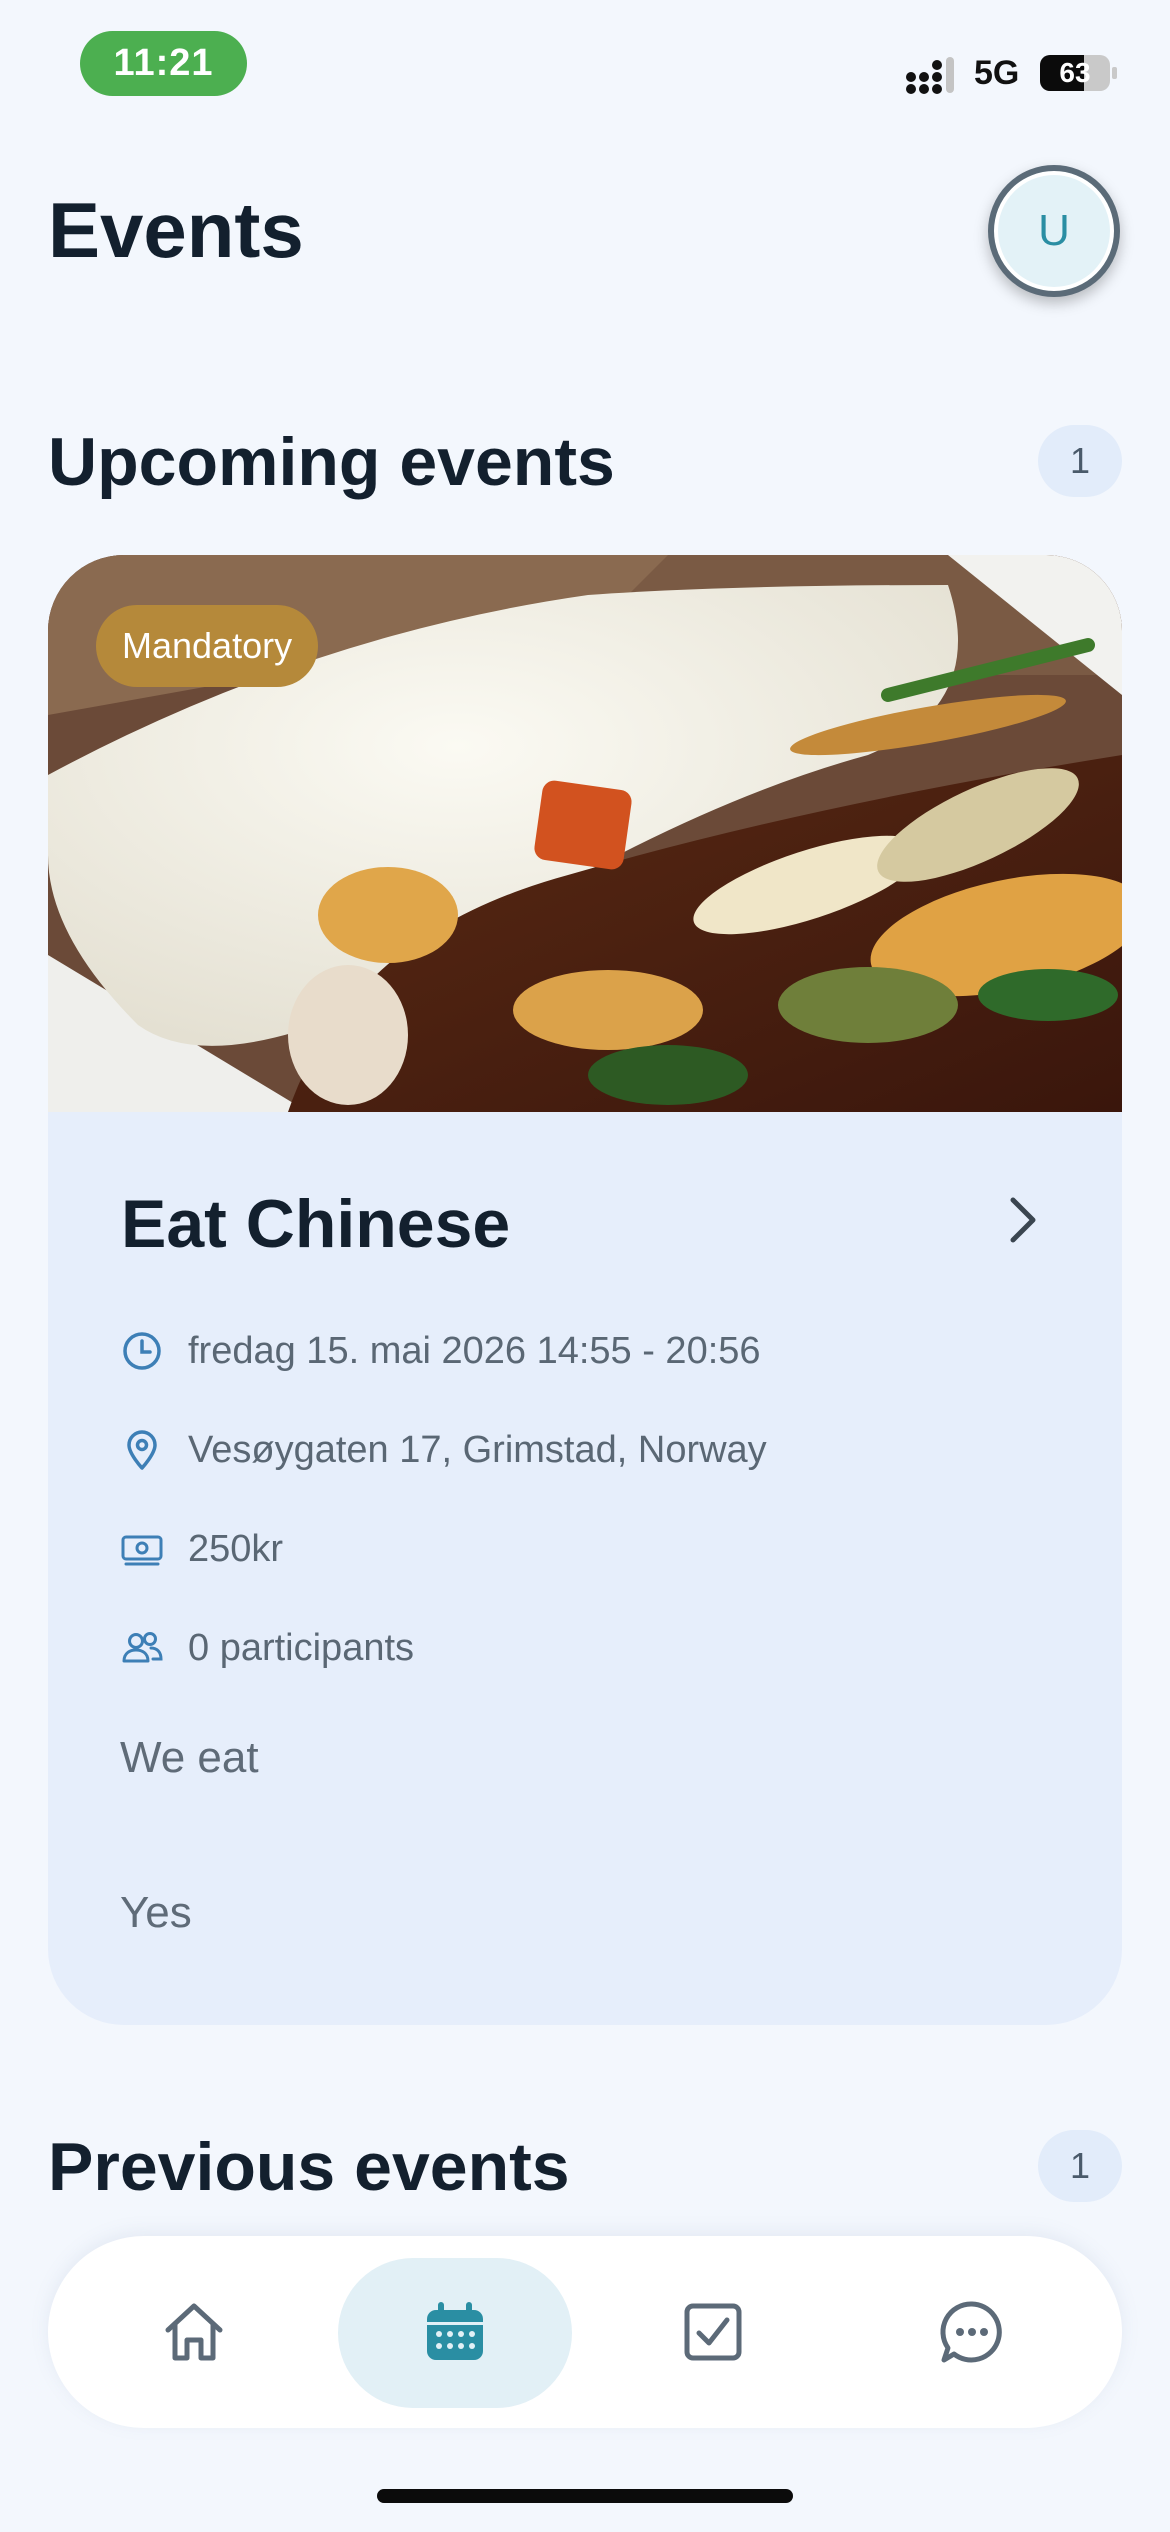 This screenshot has height=2532, width=1170. What do you see at coordinates (1054, 231) in the screenshot?
I see `avatar: U` at bounding box center [1054, 231].